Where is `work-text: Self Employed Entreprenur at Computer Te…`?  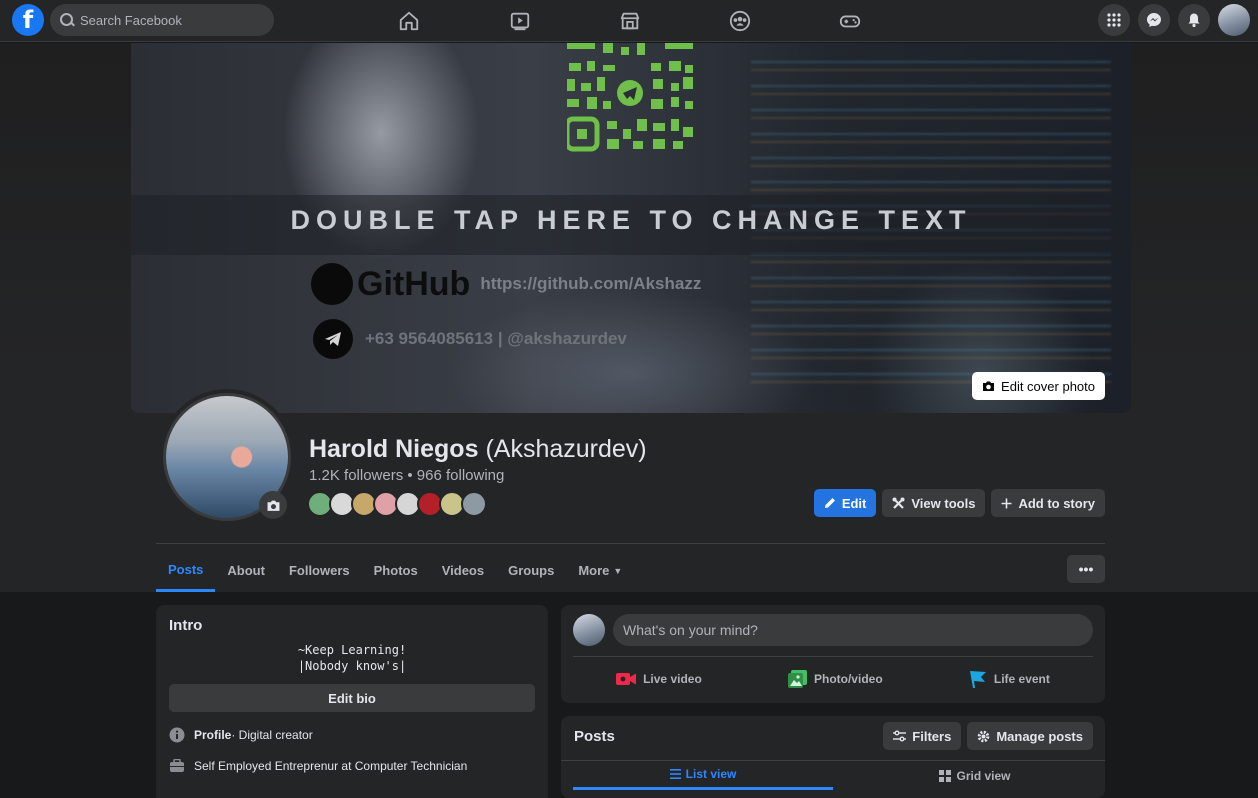 work-text: Self Employed Entreprenur at Computer Te… is located at coordinates (331, 766).